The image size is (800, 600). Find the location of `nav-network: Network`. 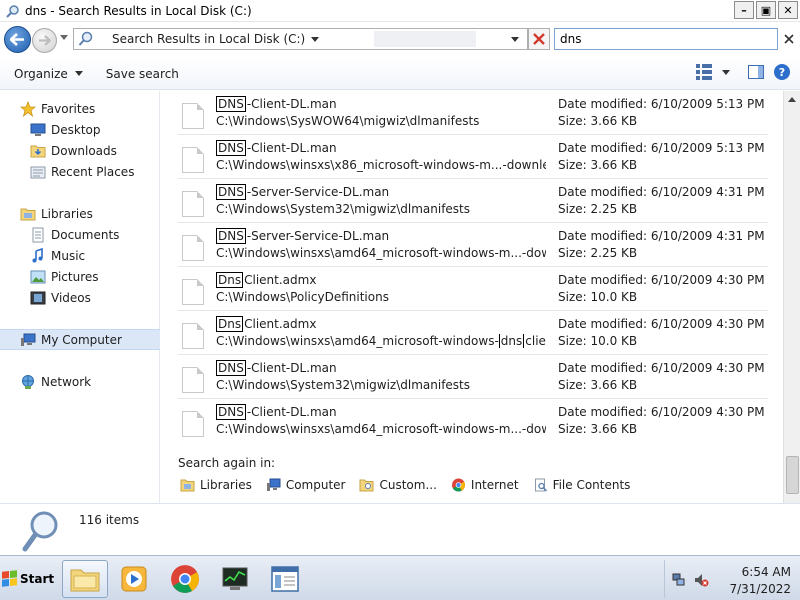

nav-network: Network is located at coordinates (80, 381).